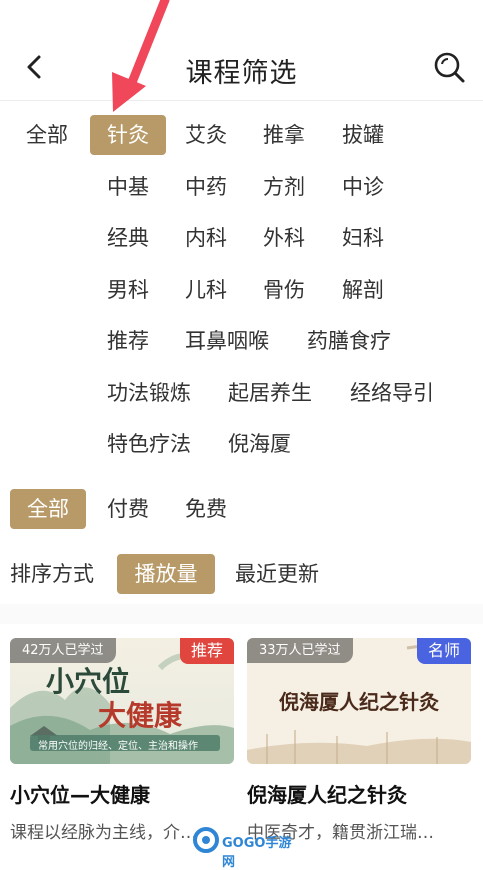 The width and height of the screenshot is (483, 870). Describe the element at coordinates (363, 238) in the screenshot. I see `category-chip-fuke: 妇科` at that location.